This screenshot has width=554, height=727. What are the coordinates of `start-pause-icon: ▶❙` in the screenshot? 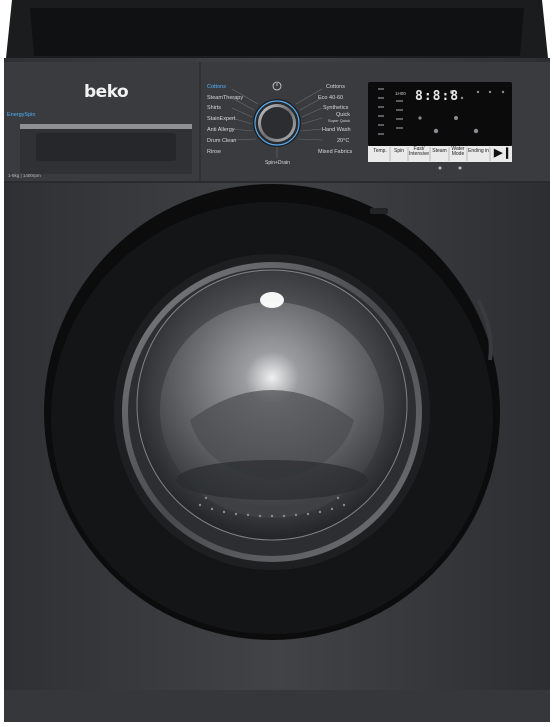 It's located at (503, 152).